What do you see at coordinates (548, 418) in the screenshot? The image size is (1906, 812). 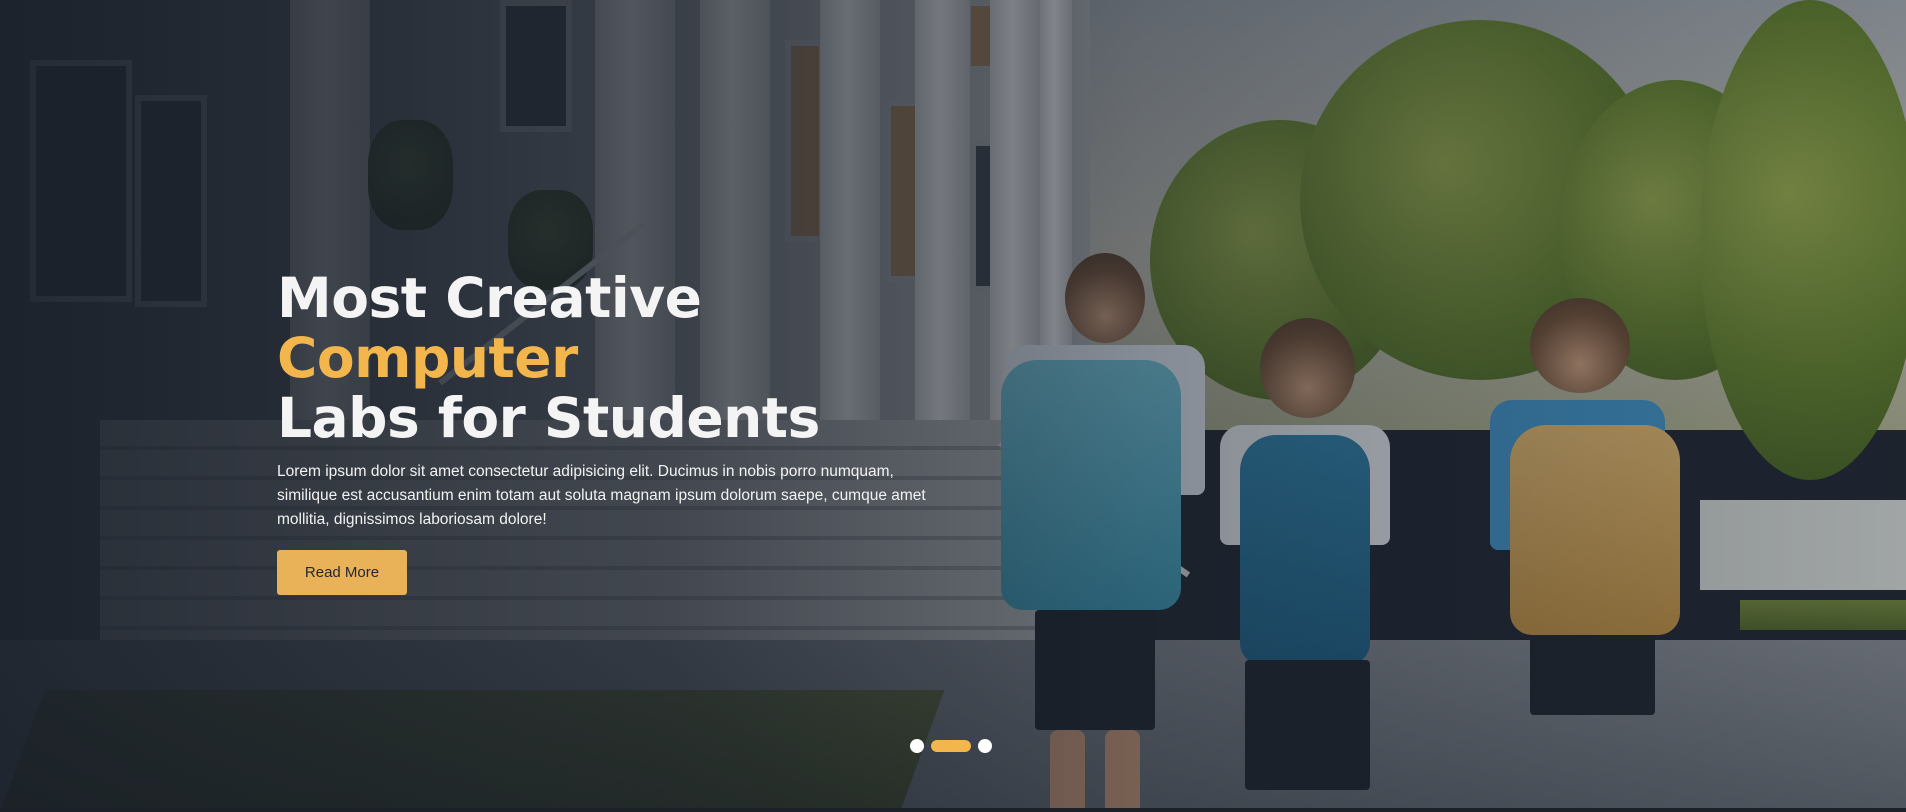 I see `hero-title-part2: Labs for Students` at bounding box center [548, 418].